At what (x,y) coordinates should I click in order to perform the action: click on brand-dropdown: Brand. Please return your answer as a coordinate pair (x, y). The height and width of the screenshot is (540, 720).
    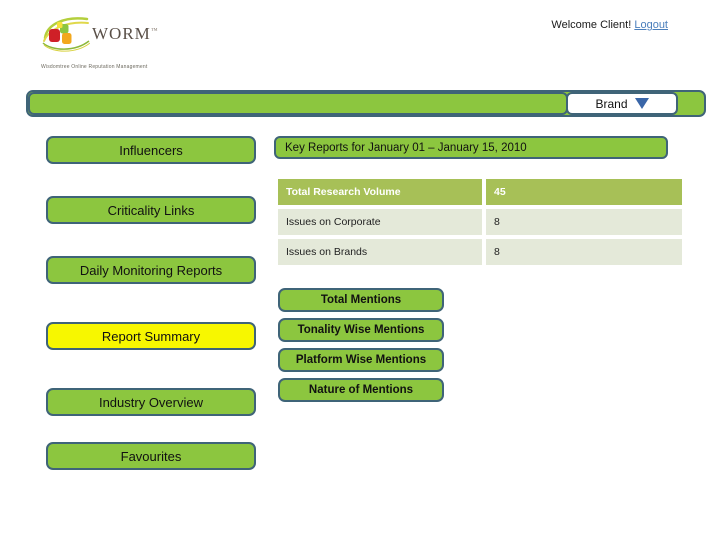
    Looking at the image, I should click on (622, 103).